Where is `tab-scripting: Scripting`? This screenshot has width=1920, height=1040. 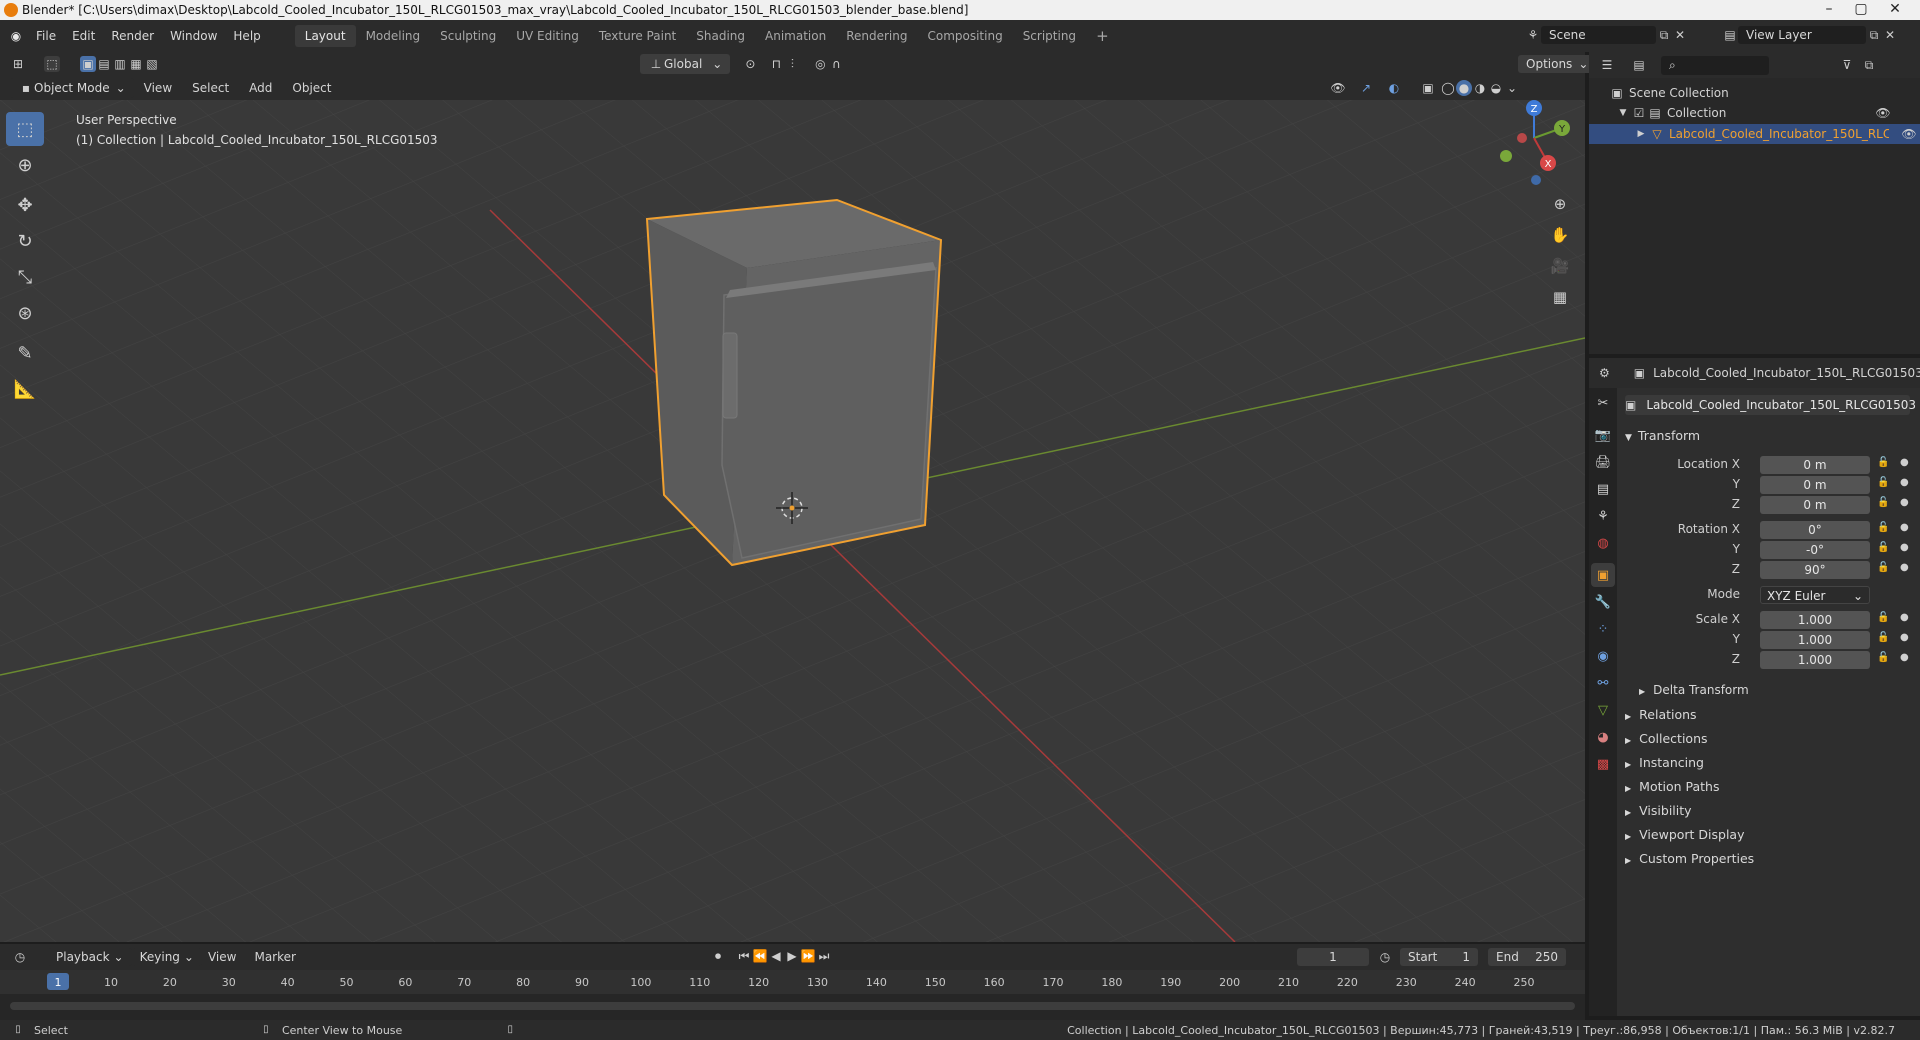 tab-scripting: Scripting is located at coordinates (1049, 36).